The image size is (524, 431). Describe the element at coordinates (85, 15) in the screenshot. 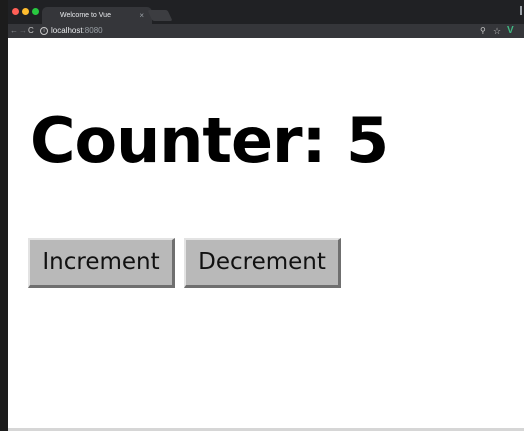

I see `tab-title: Welcome to Vue` at that location.